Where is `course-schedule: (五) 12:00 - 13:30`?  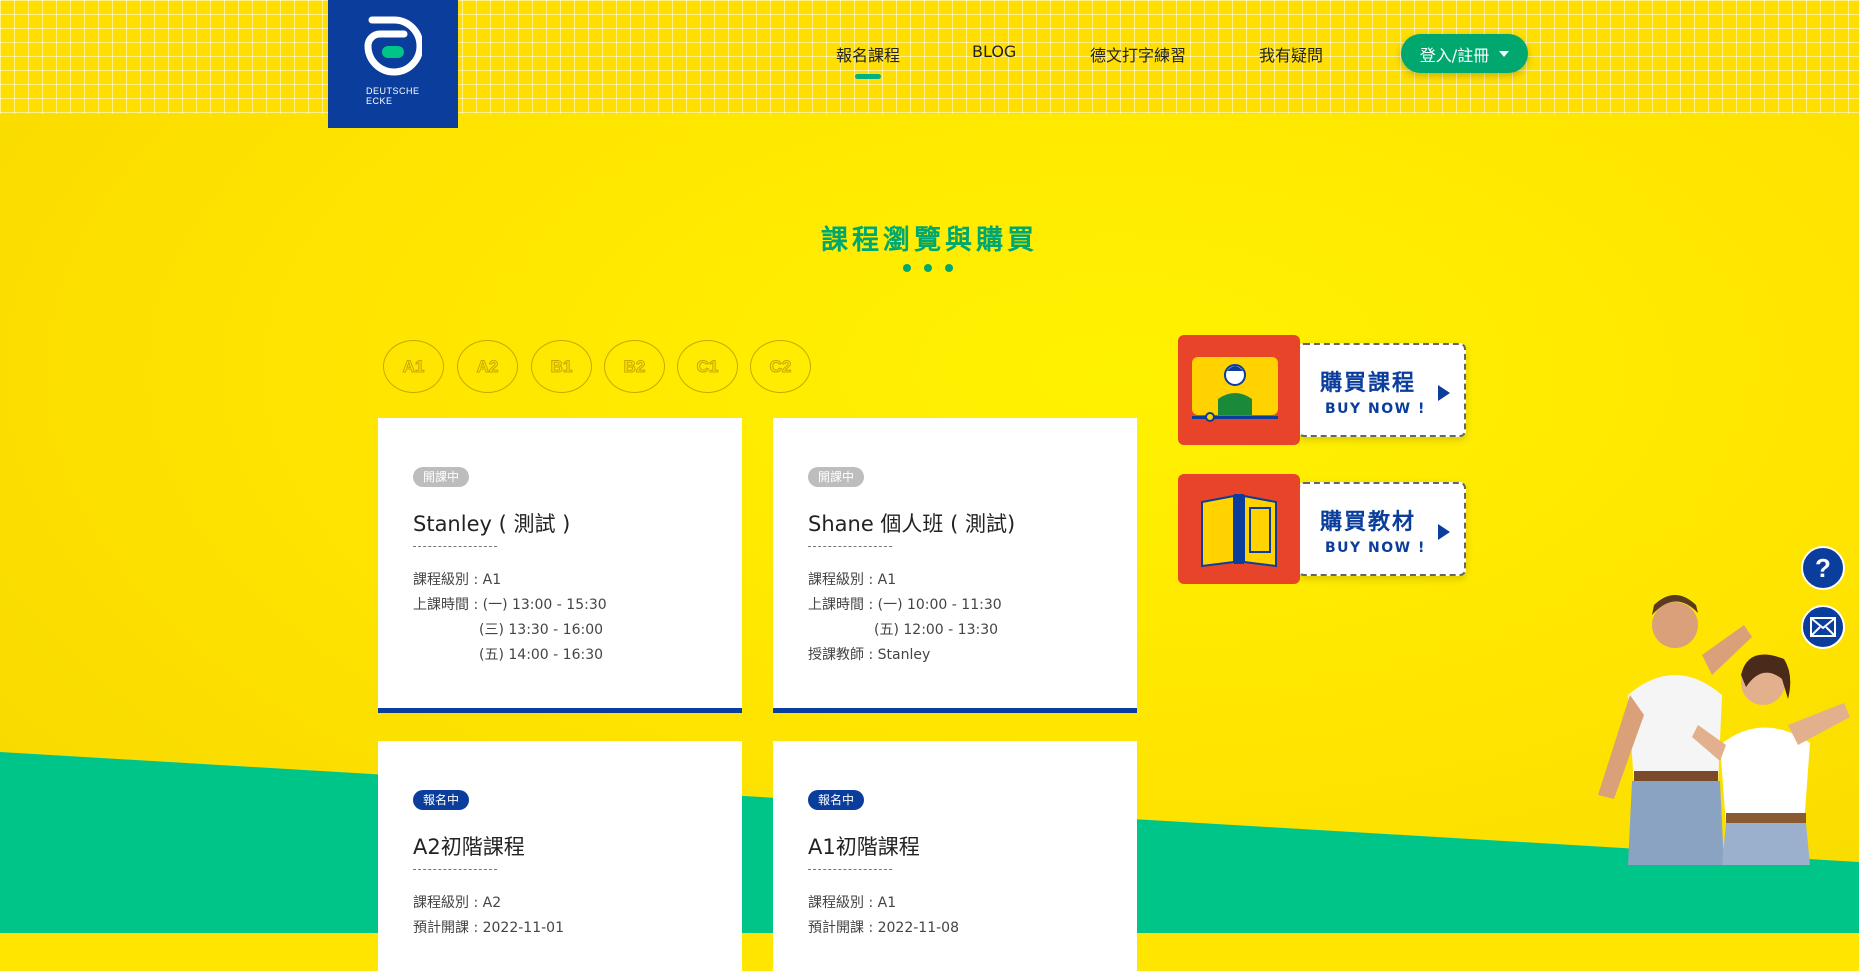
course-schedule: (五) 12:00 - 13:30 is located at coordinates (936, 630).